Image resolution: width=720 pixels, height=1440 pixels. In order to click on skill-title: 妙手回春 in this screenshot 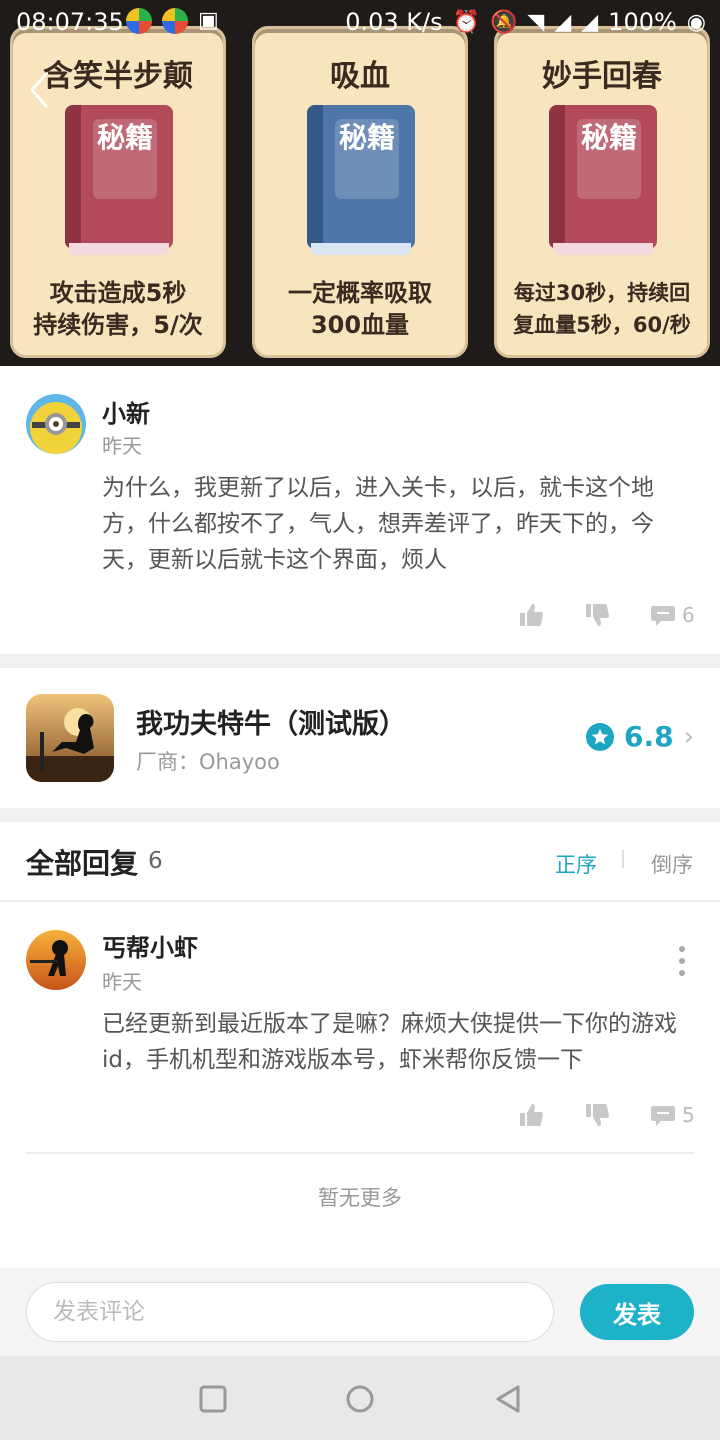, I will do `click(602, 76)`.